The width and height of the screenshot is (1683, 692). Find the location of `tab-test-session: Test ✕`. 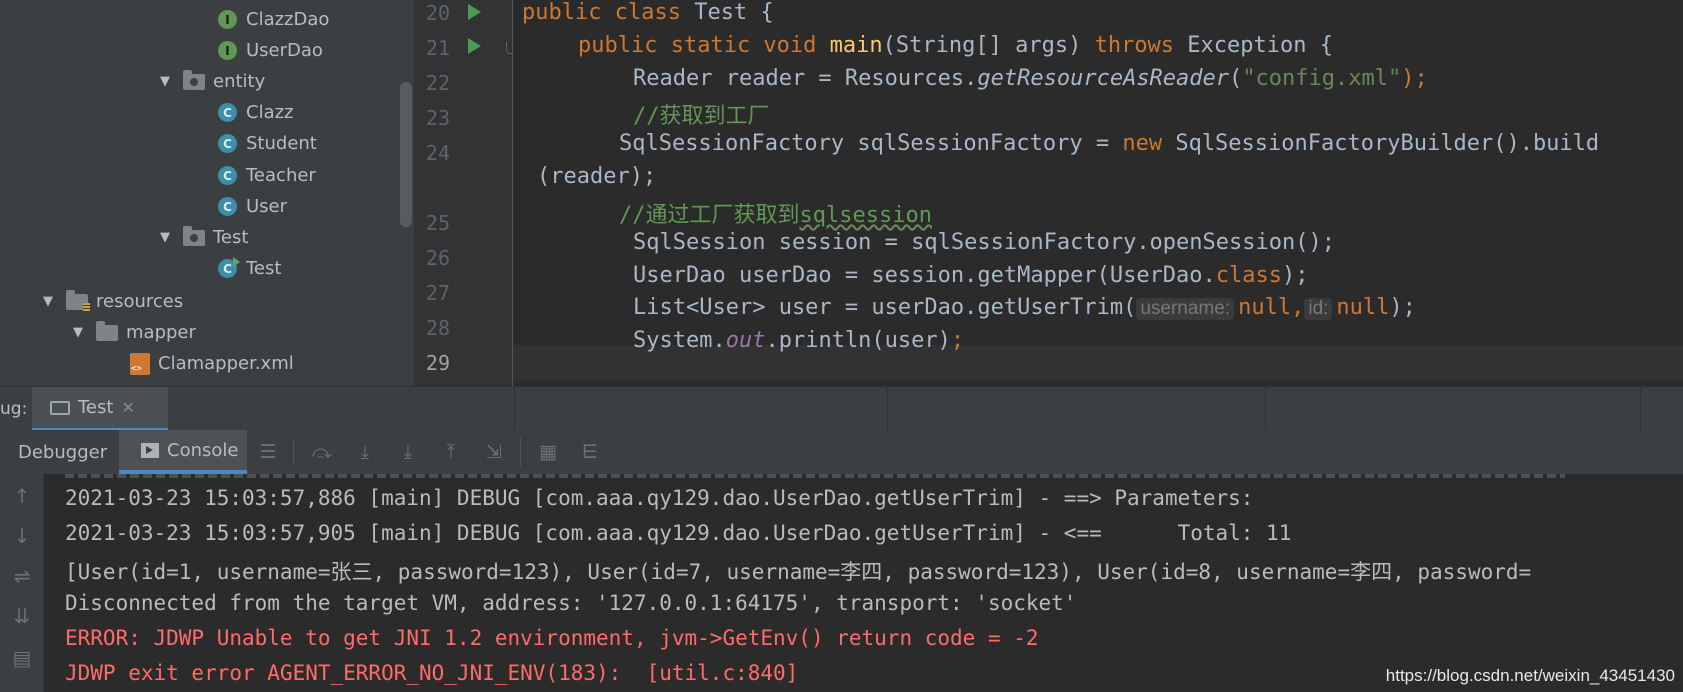

tab-test-session: Test ✕ is located at coordinates (100, 409).